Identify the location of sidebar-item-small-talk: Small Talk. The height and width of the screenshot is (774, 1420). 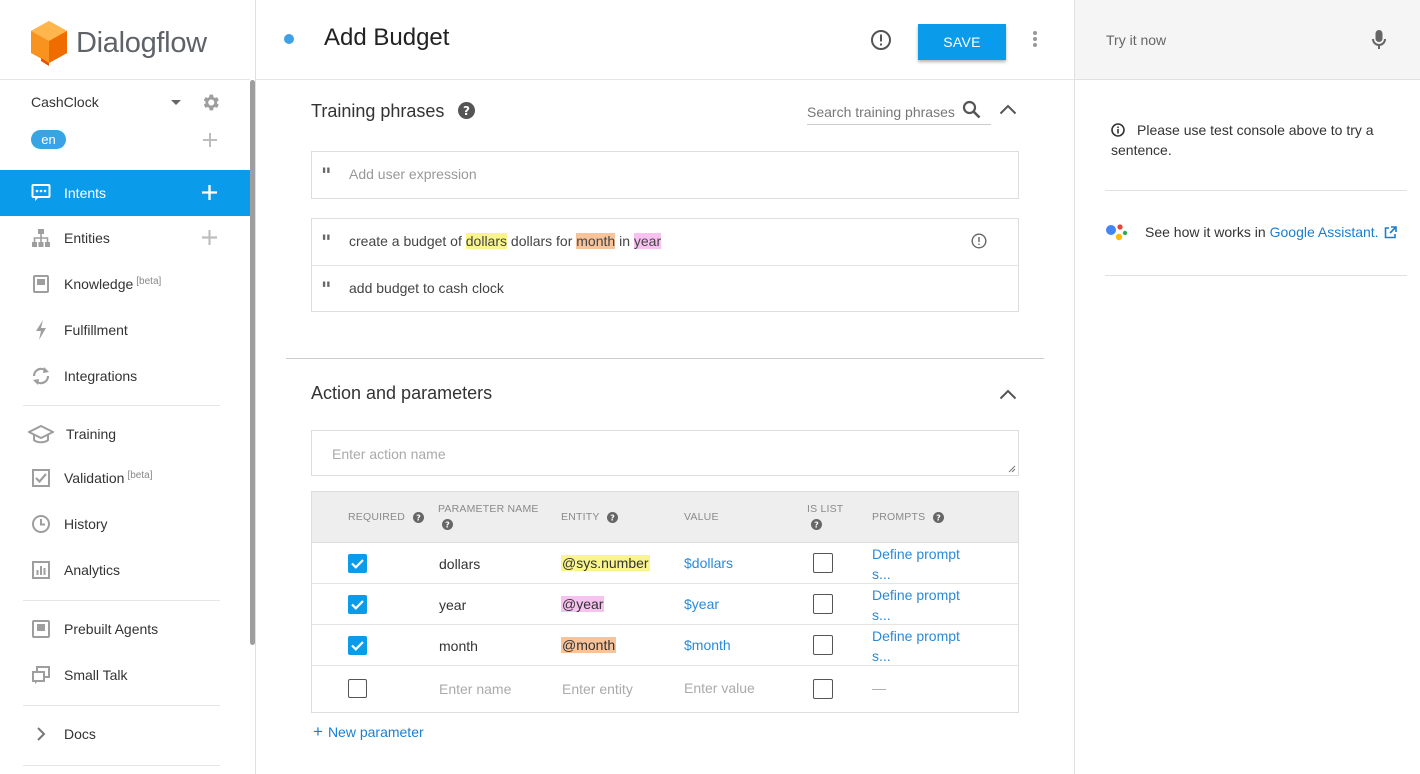
(125, 675).